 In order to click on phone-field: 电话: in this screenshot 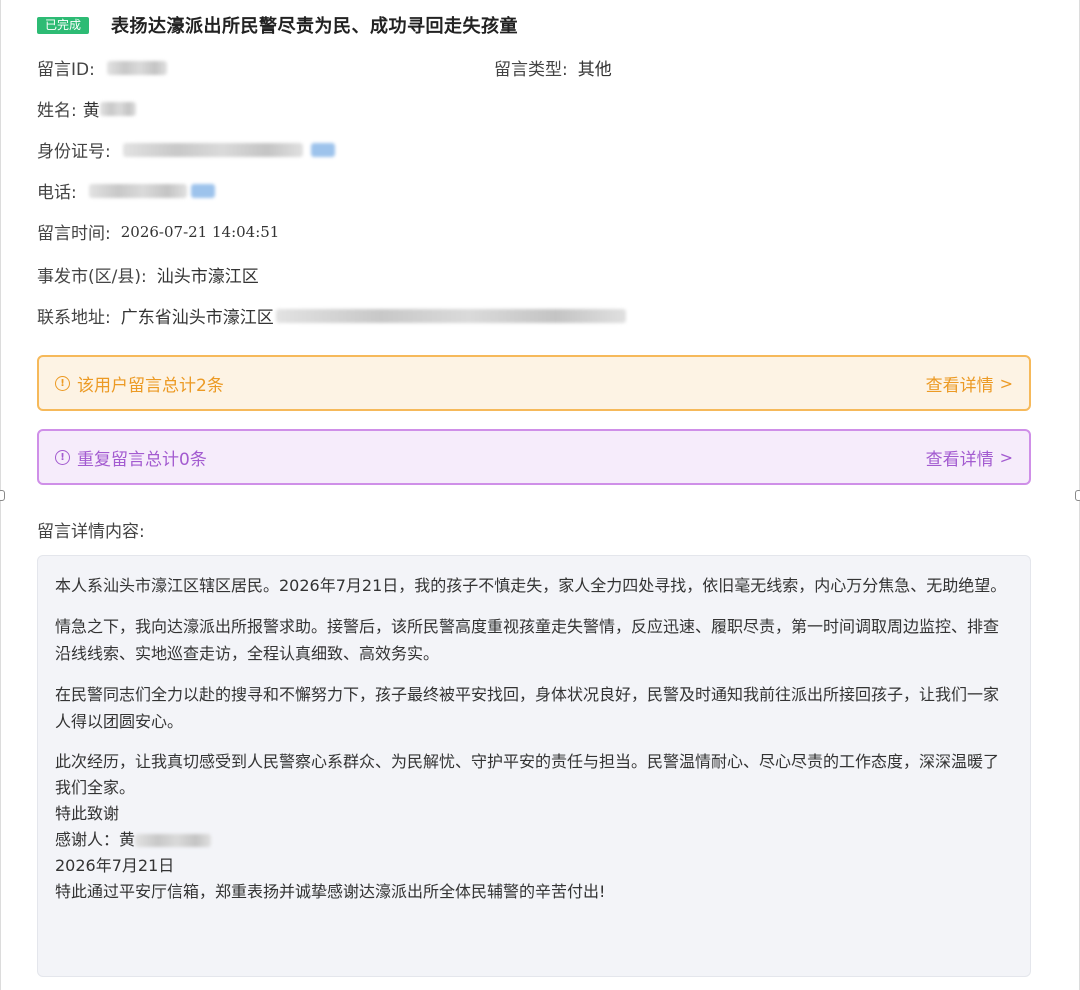, I will do `click(126, 190)`.